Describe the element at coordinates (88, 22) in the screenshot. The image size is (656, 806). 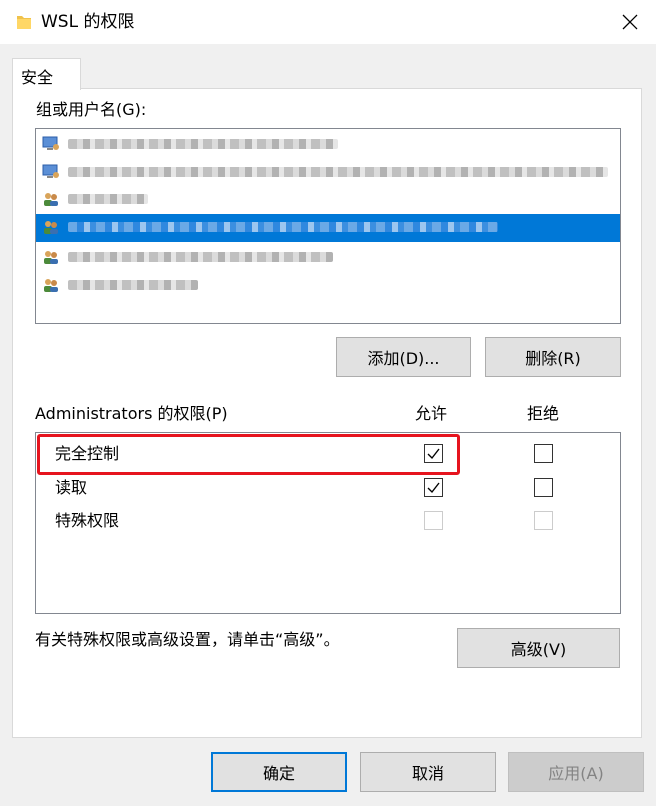
I see `window-title: WSL 的权限` at that location.